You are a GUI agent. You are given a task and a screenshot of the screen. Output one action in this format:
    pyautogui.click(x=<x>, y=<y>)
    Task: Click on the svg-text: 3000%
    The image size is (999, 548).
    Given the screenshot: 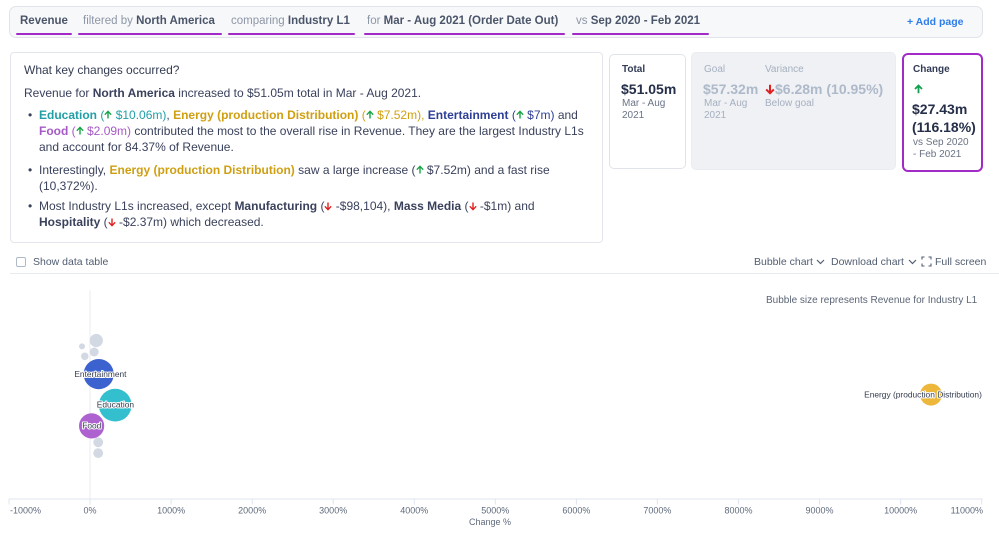 What is the action you would take?
    pyautogui.click(x=333, y=511)
    